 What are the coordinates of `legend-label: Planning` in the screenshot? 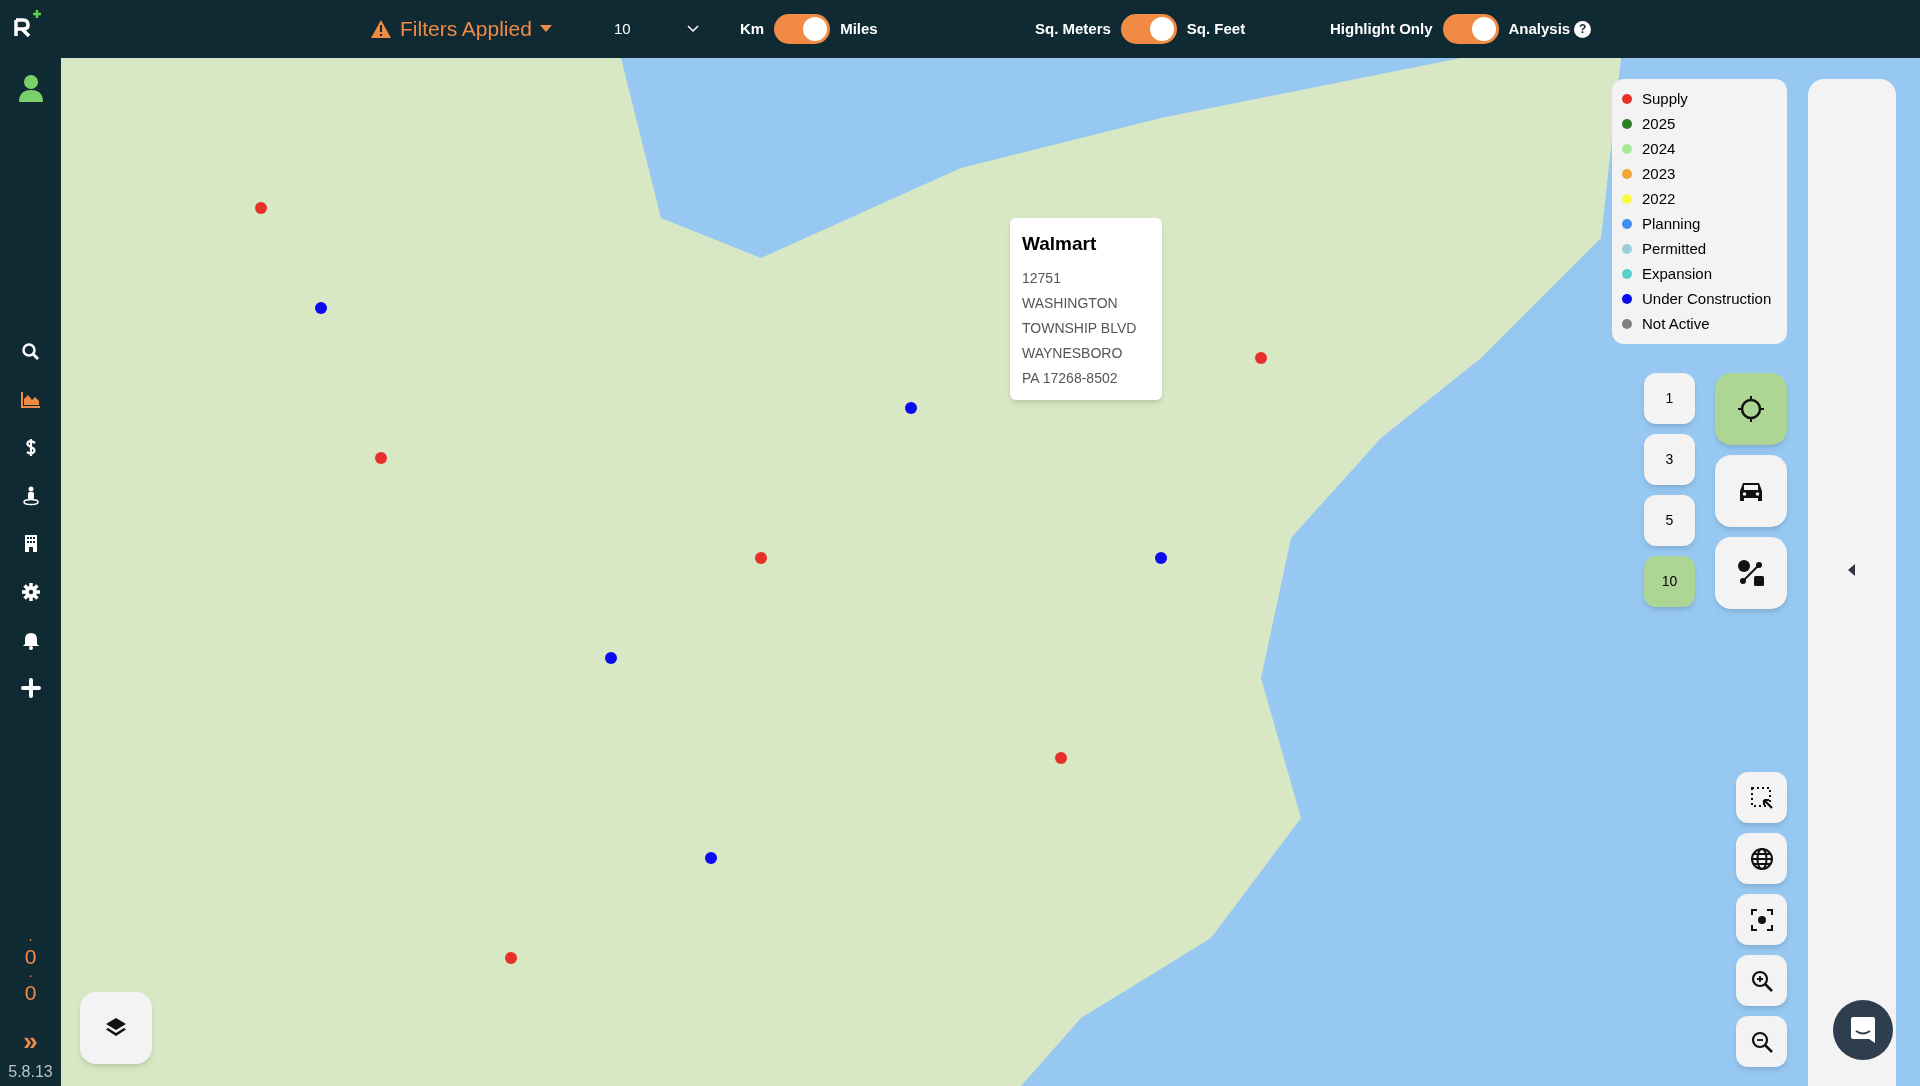 It's located at (1671, 224).